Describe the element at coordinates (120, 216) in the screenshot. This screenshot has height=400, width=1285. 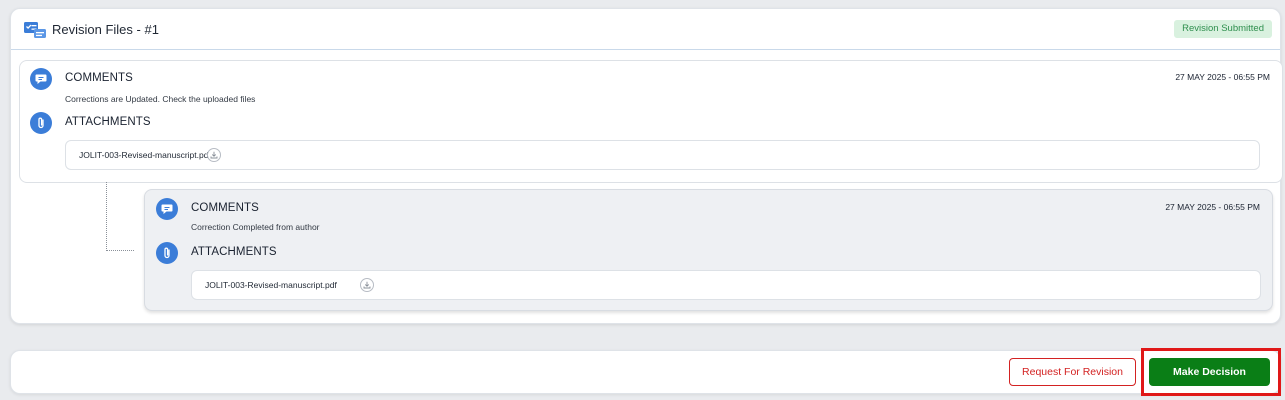
I see `thread-connector` at that location.